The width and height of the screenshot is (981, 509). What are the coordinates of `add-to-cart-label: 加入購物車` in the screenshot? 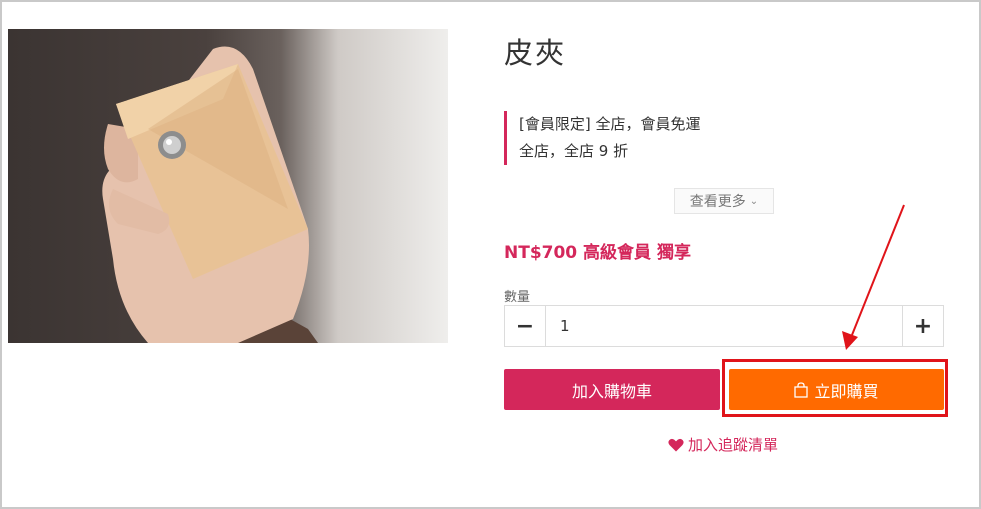 It's located at (611, 391).